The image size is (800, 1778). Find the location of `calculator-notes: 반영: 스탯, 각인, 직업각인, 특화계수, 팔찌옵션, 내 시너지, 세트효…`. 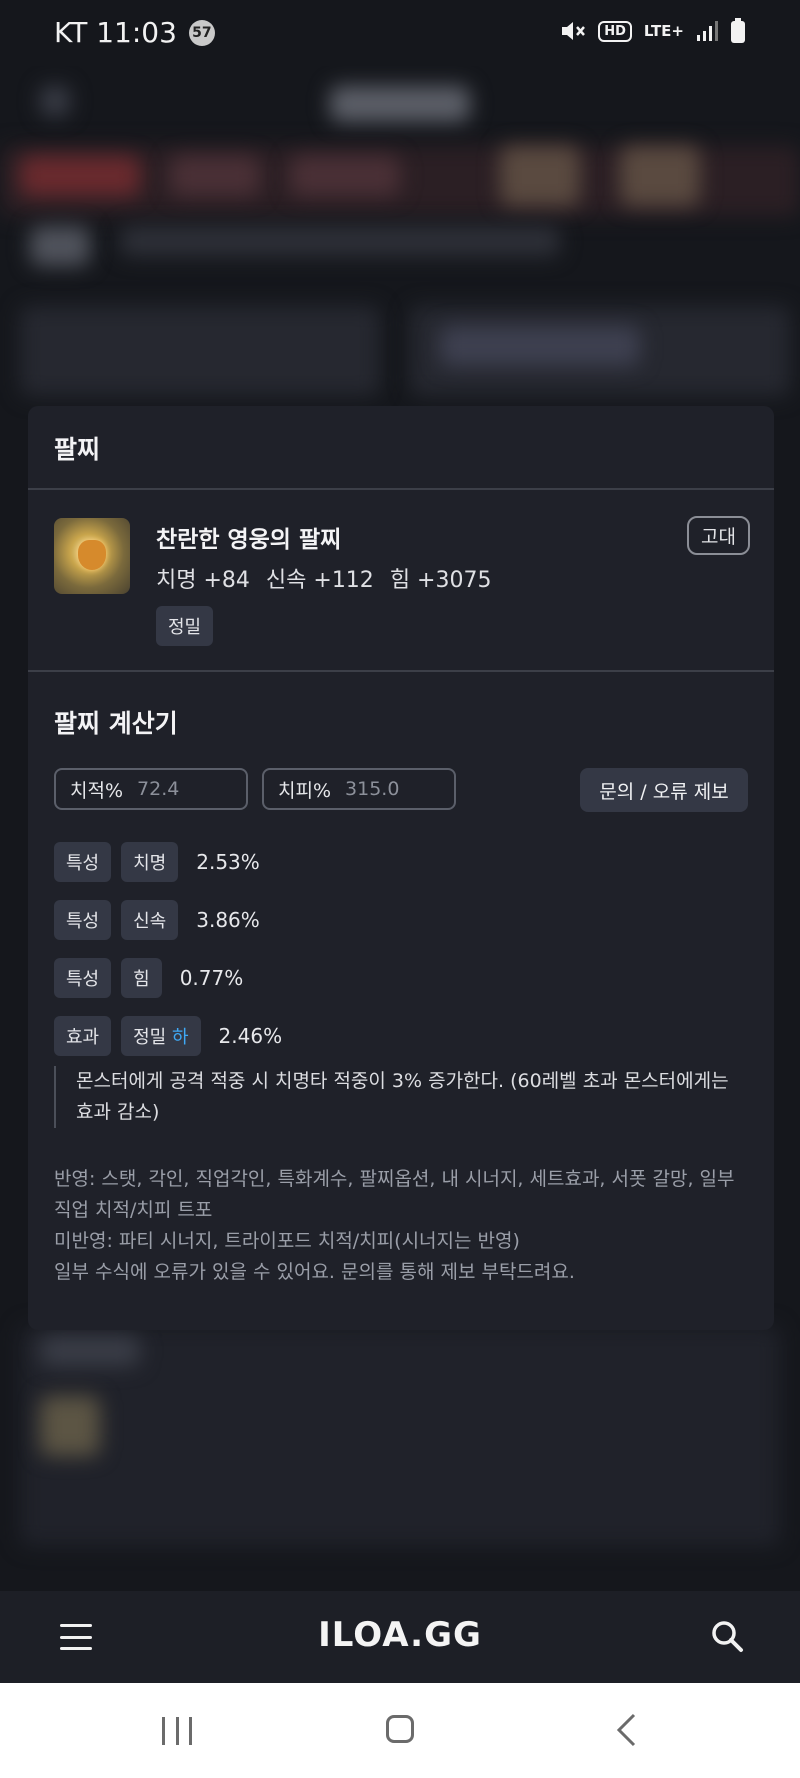

calculator-notes: 반영: 스탯, 각인, 직업각인, 특화계수, 팔찌옵션, 내 시너지, 세트효… is located at coordinates (404, 1226).